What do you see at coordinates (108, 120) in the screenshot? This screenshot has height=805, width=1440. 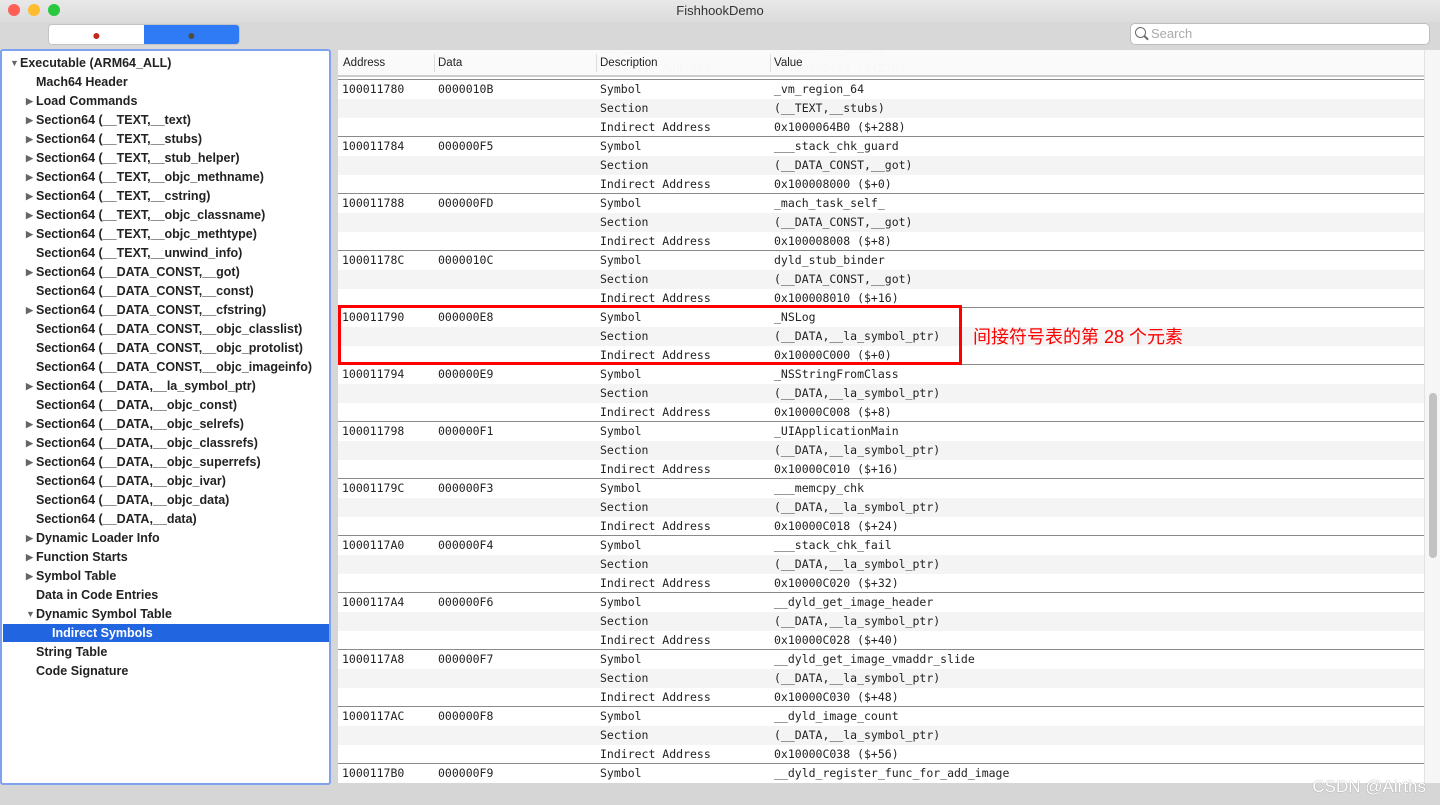 I see `tree-item: ▶ Section64 (__TEXT,__text)` at bounding box center [108, 120].